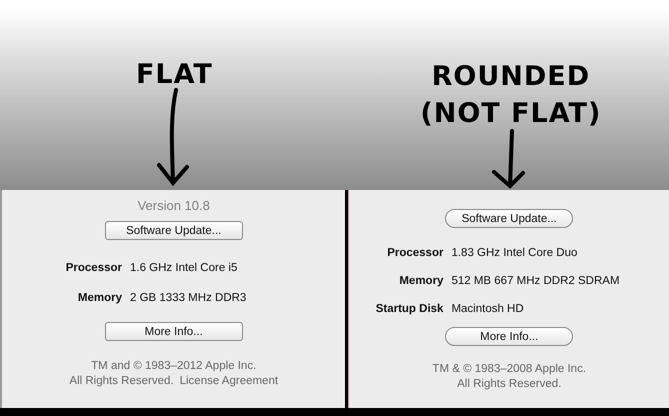 The height and width of the screenshot is (416, 669). I want to click on spec-value: Macintosh HD, so click(487, 309).